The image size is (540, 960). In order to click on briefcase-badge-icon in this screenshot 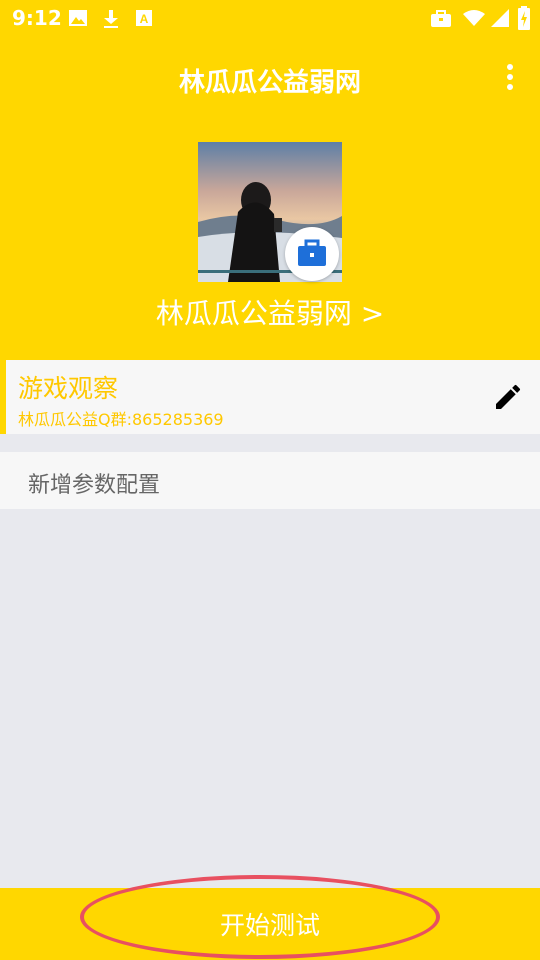, I will do `click(312, 254)`.